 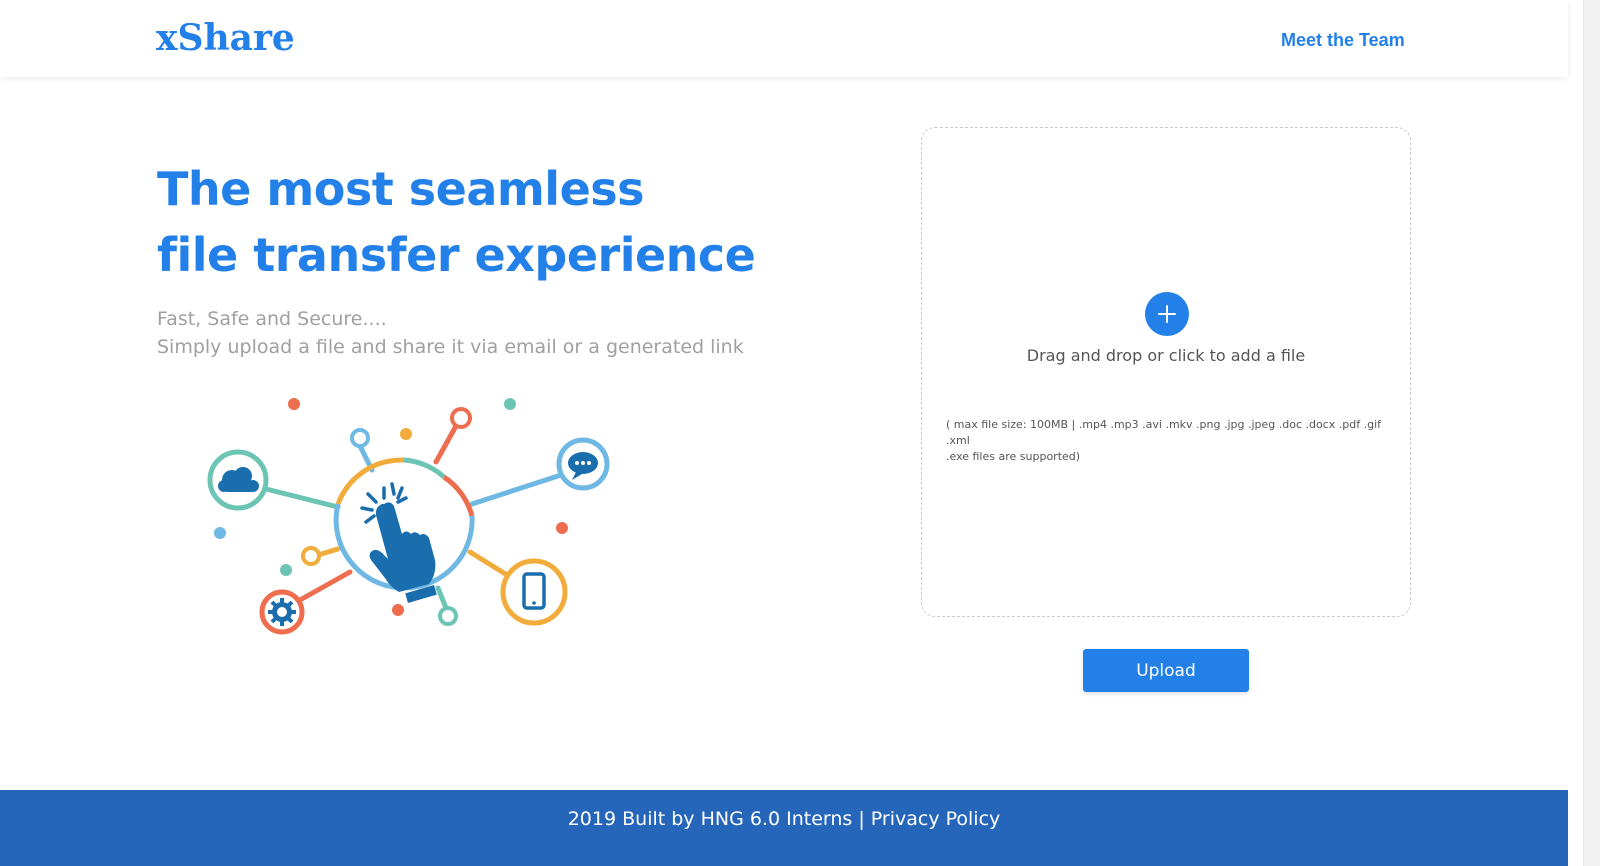 I want to click on meet-the-team-link: Meet the Team, so click(x=1343, y=40).